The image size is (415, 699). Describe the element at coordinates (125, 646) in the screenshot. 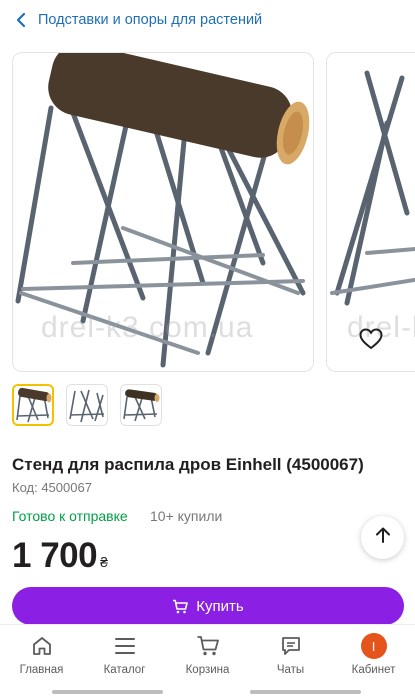

I see `menu-icon` at that location.